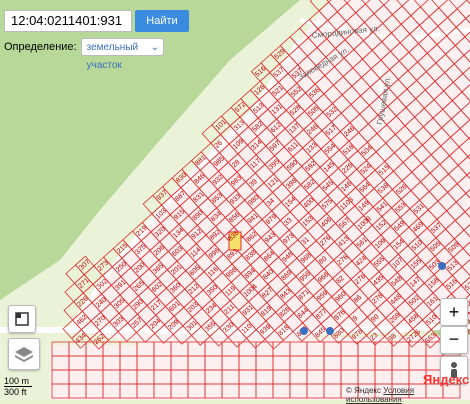 The height and width of the screenshot is (404, 470). What do you see at coordinates (18, 381) in the screenshot?
I see `scale-metric: 100 m` at bounding box center [18, 381].